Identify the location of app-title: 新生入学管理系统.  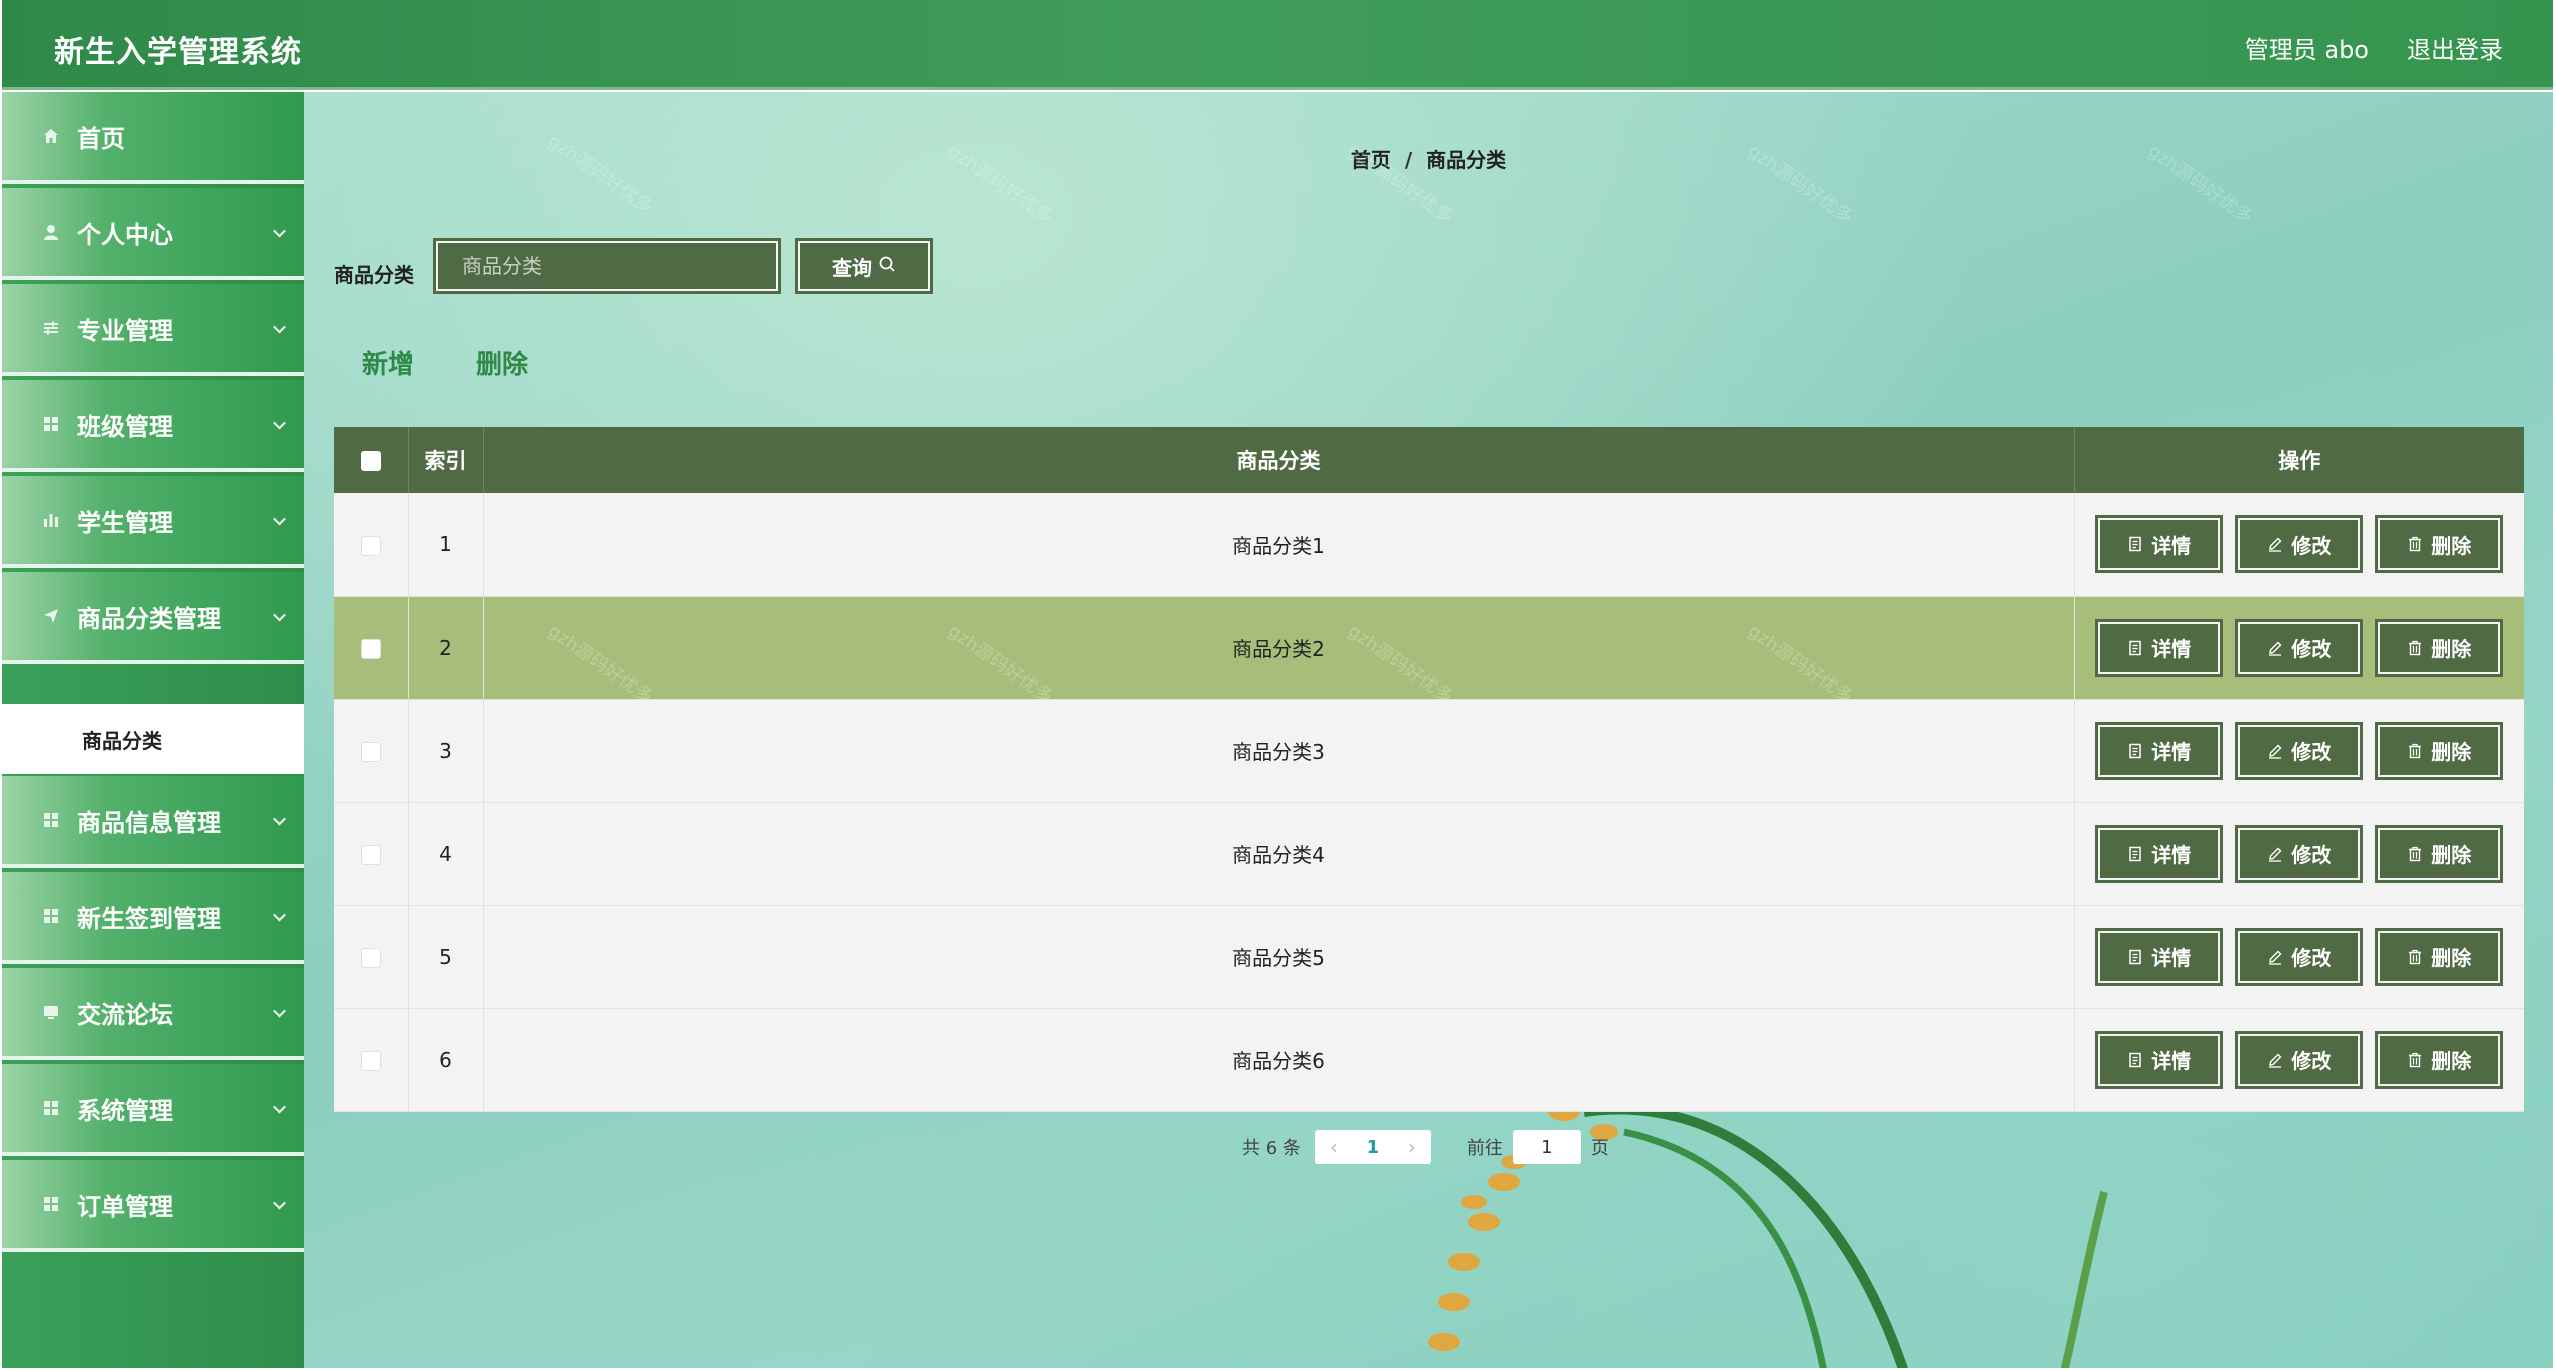
(178, 52).